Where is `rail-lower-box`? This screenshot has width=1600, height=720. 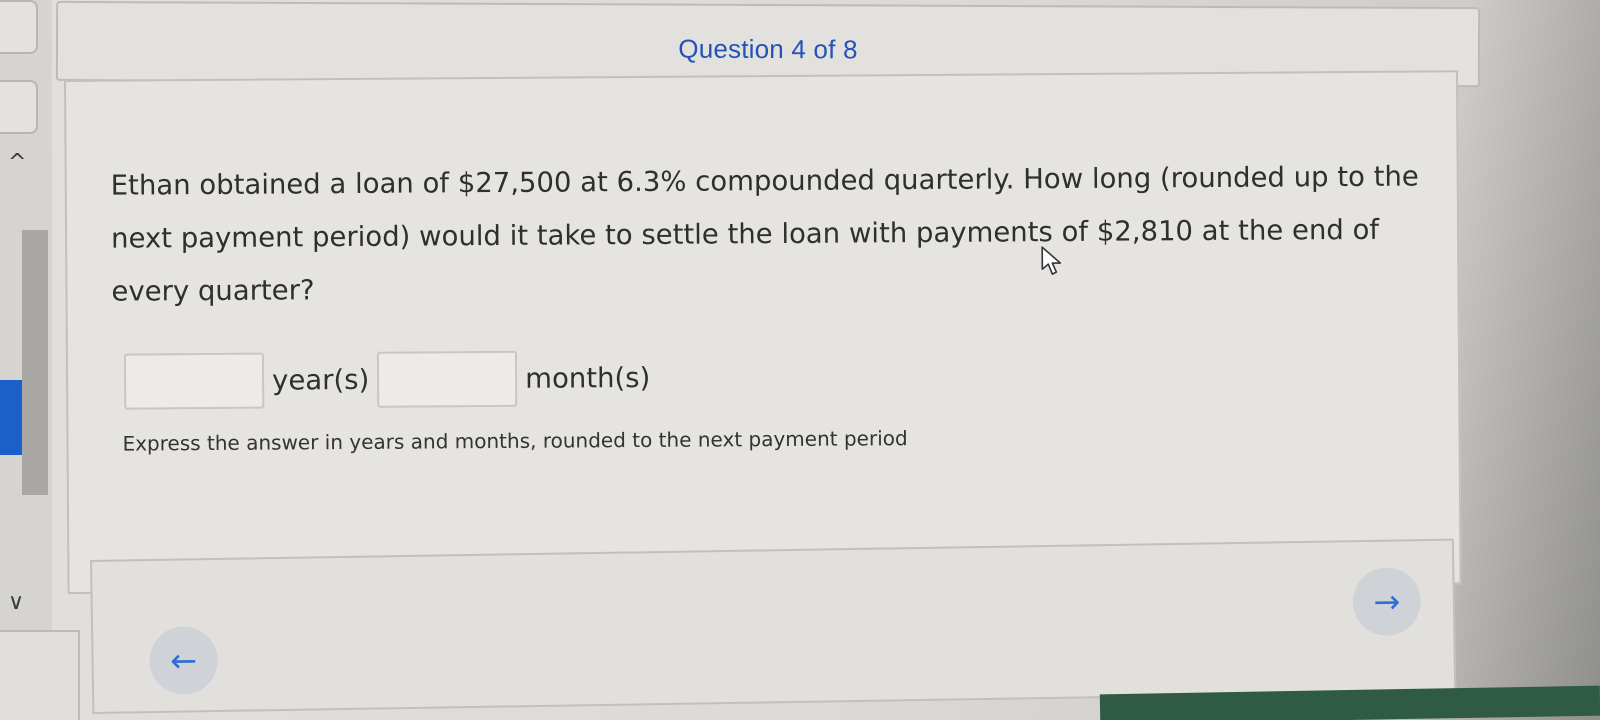
rail-lower-box is located at coordinates (40, 675).